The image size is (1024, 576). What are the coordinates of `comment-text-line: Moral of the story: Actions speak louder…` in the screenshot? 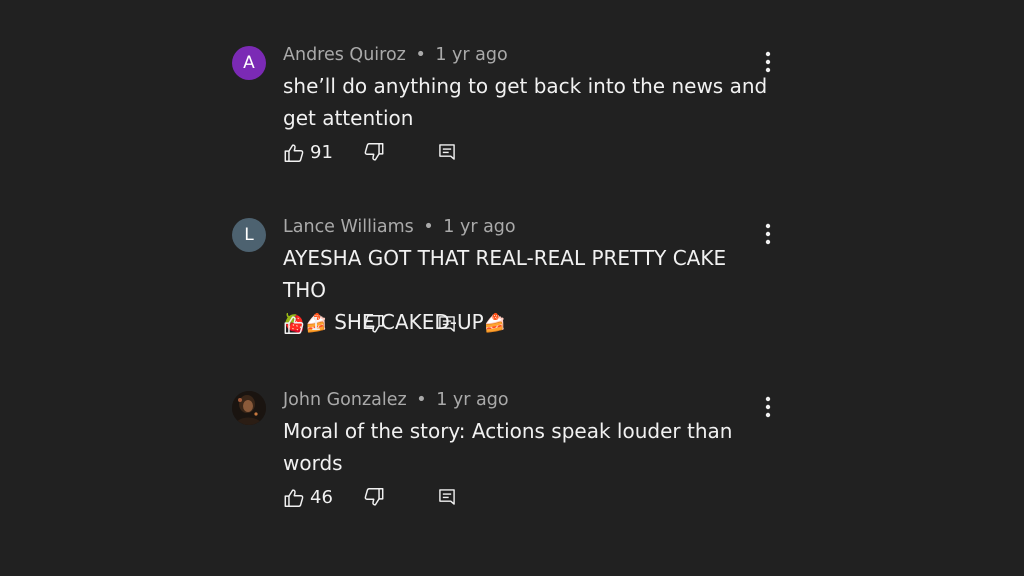 It's located at (508, 431).